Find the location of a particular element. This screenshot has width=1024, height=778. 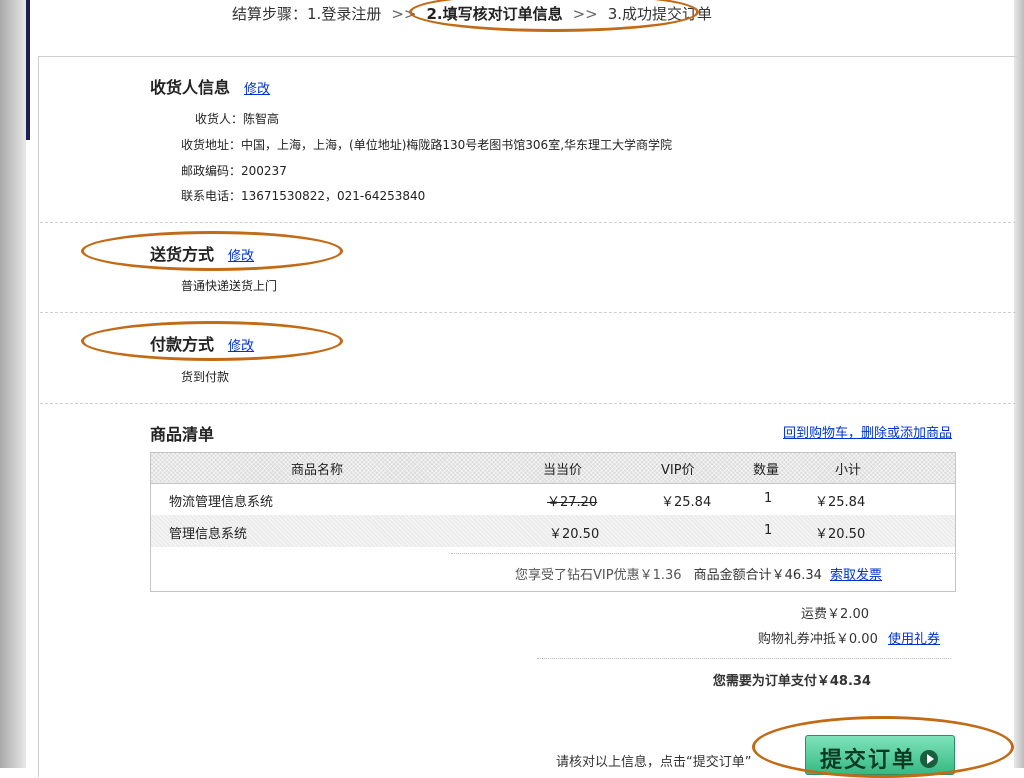

consignee-address: 中国，上海，上海，(单位地址)梅陇路130号老图书馆306室,华东理工大学商学院 is located at coordinates (457, 145).